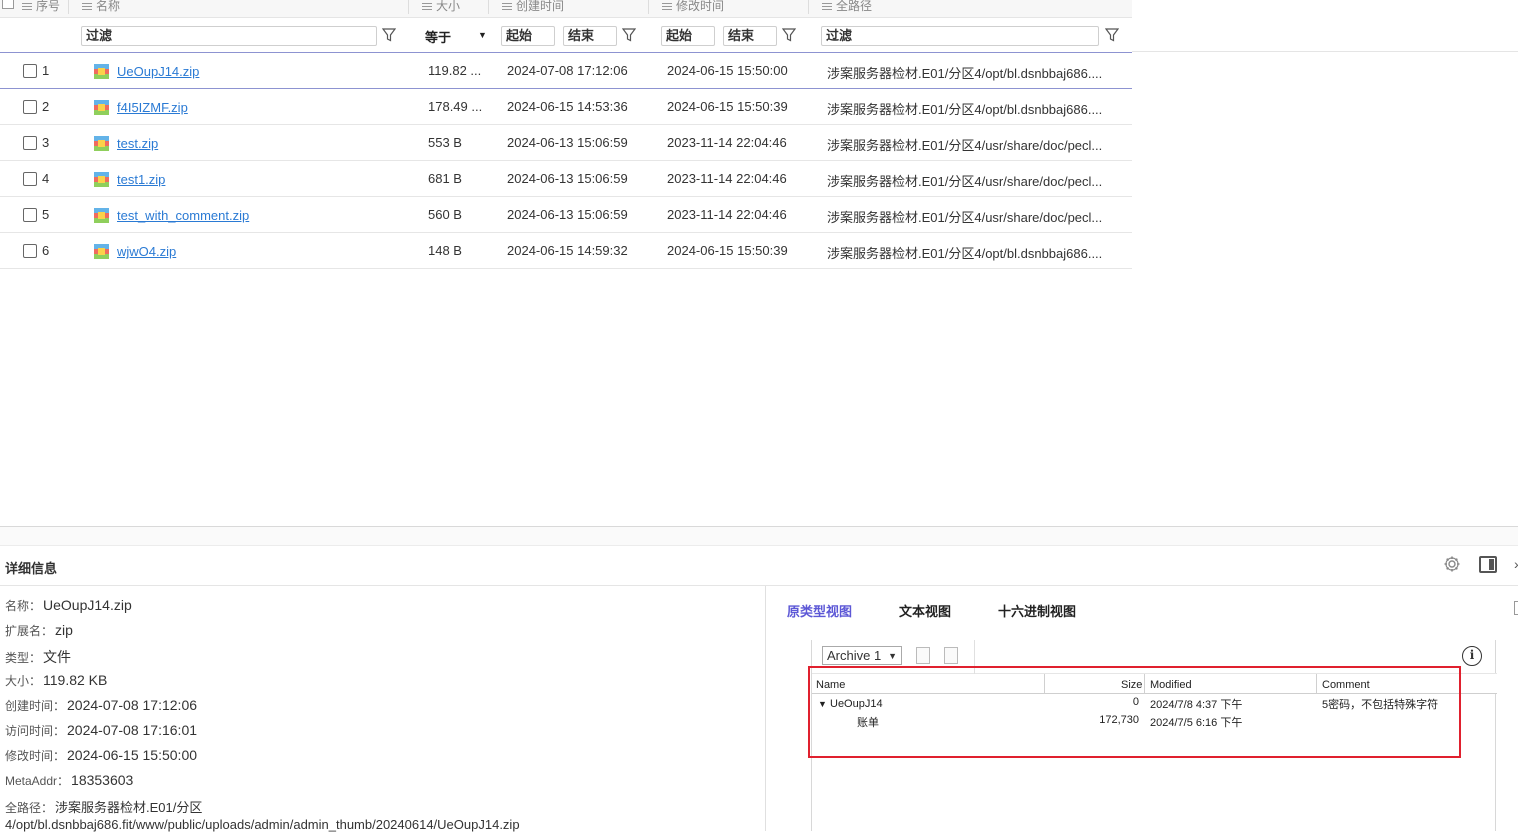 The height and width of the screenshot is (832, 1518). Describe the element at coordinates (183, 215) in the screenshot. I see `file-name-link: test_with_comment.zip` at that location.